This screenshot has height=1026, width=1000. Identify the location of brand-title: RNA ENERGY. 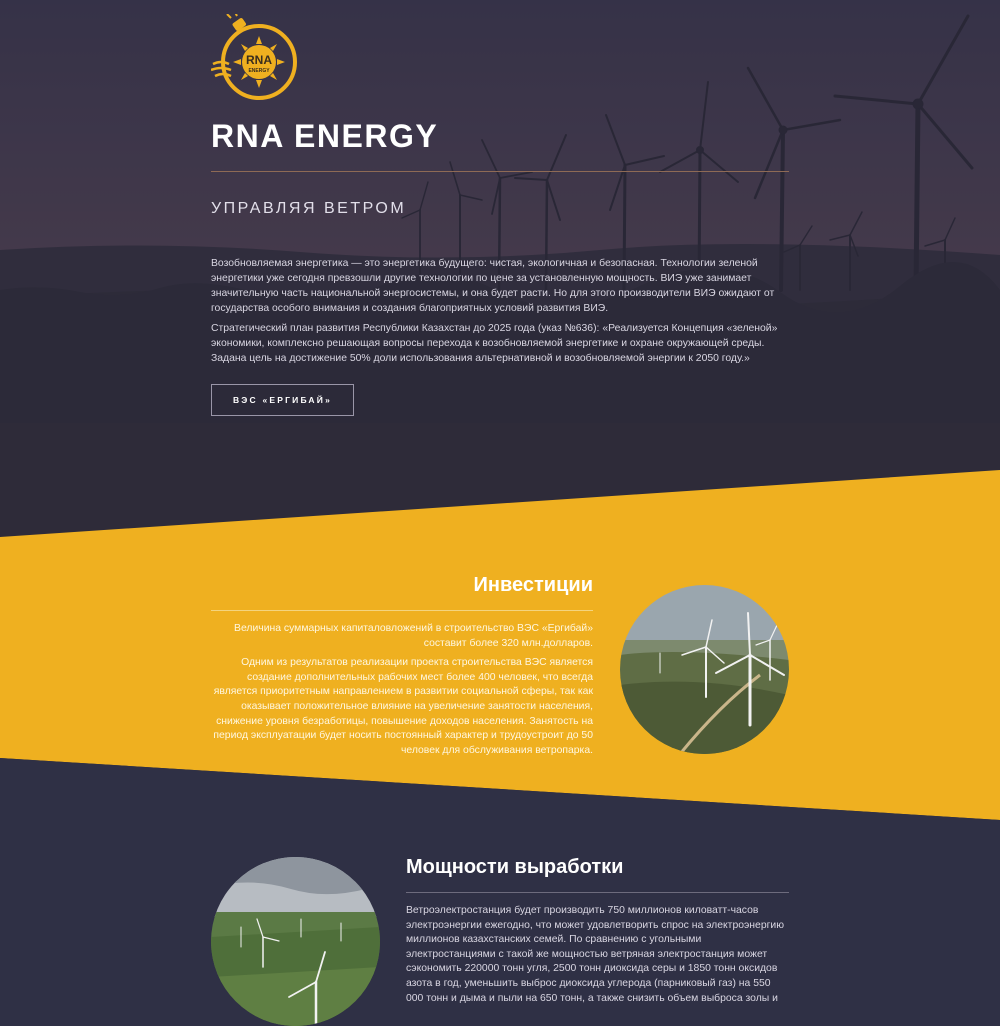
(325, 136).